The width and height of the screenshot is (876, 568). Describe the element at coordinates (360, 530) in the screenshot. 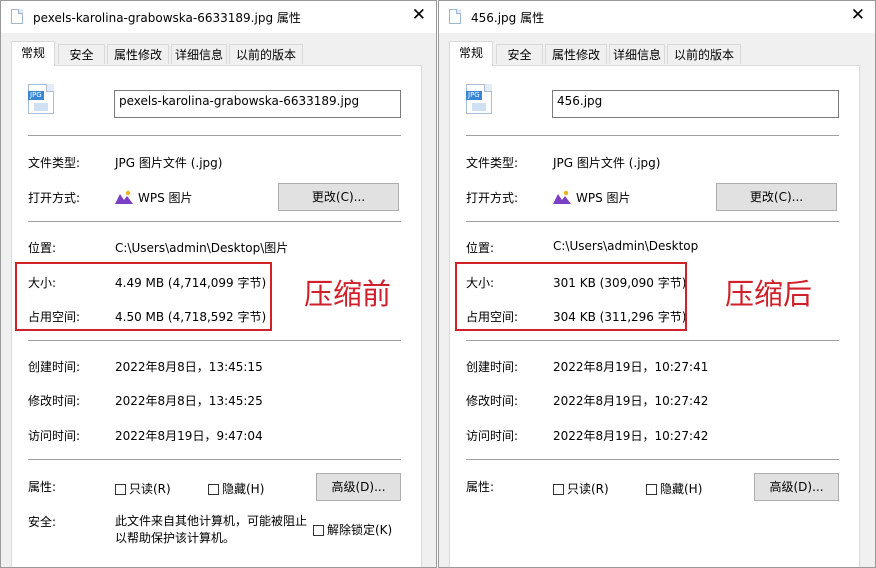

I see `unblock-label: 解除锁定(K)` at that location.